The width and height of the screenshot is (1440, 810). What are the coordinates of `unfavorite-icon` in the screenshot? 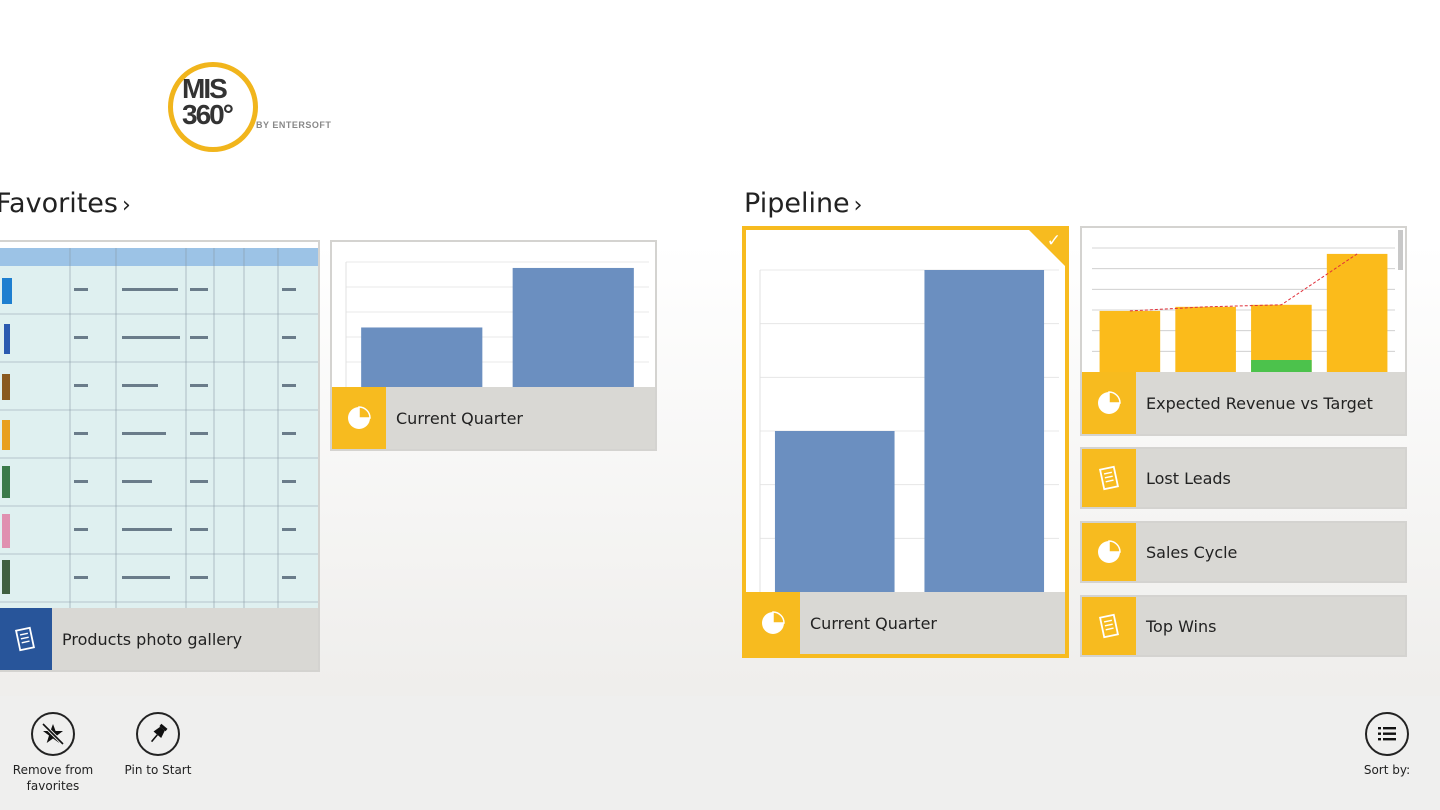 It's located at (53, 734).